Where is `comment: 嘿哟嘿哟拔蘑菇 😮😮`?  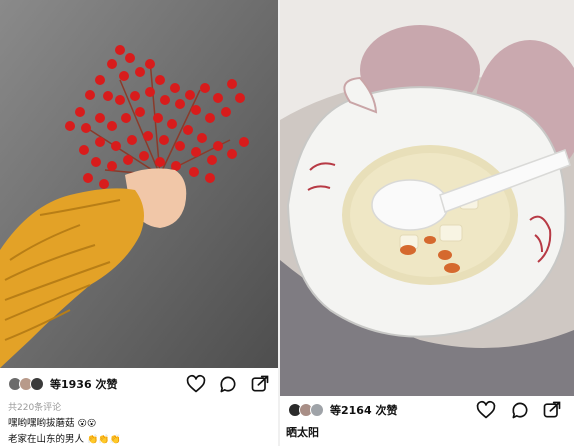 comment: 嘿哟嘿哟拔蘑菇 😮😮 is located at coordinates (52, 422).